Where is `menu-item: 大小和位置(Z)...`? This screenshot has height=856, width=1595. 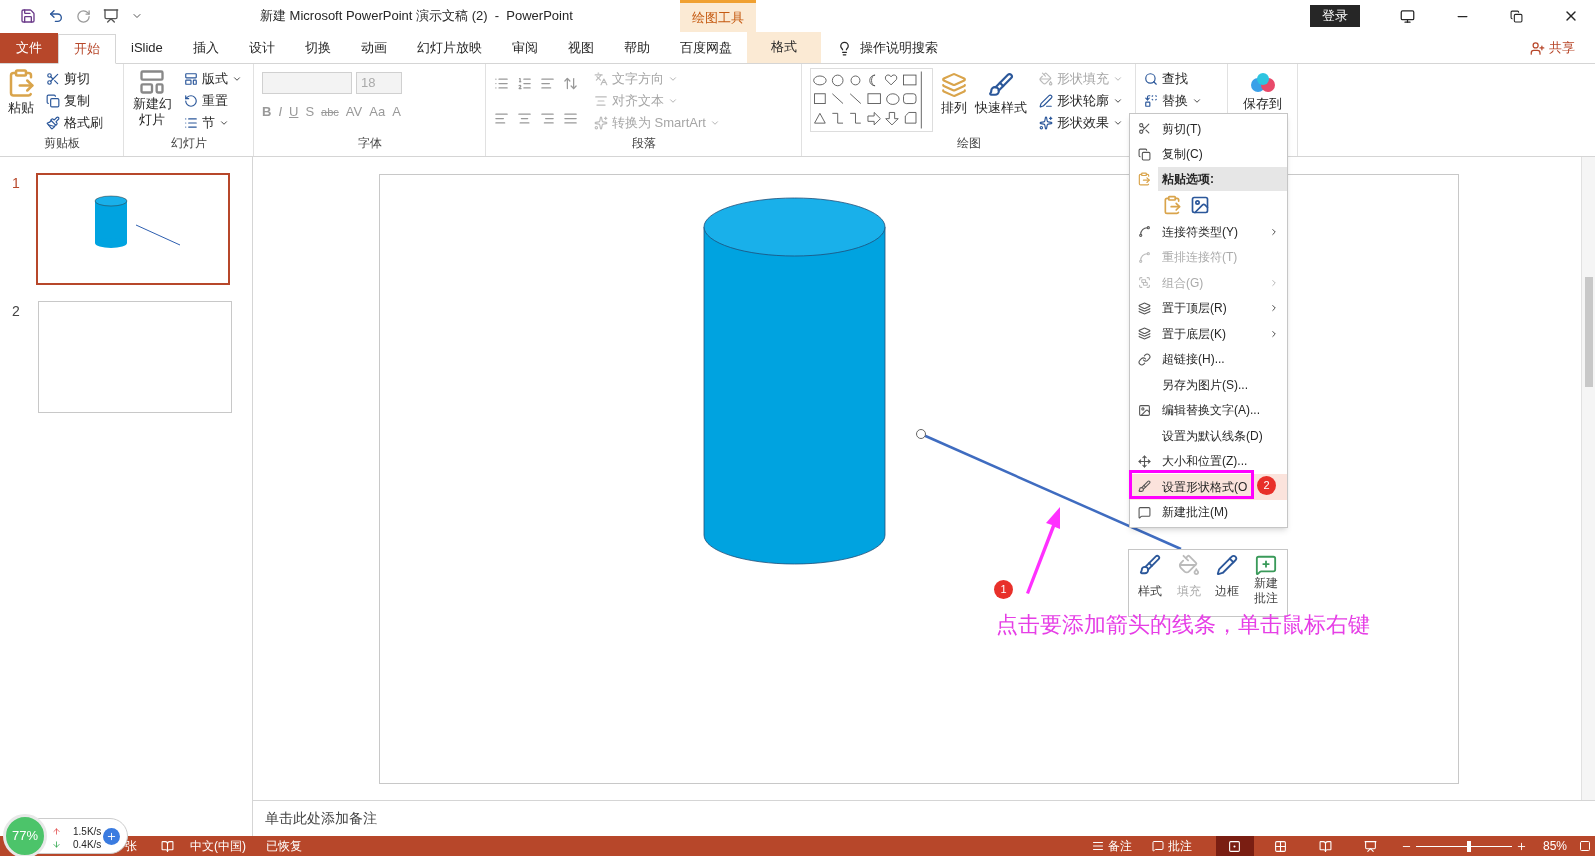 menu-item: 大小和位置(Z)... is located at coordinates (1208, 461).